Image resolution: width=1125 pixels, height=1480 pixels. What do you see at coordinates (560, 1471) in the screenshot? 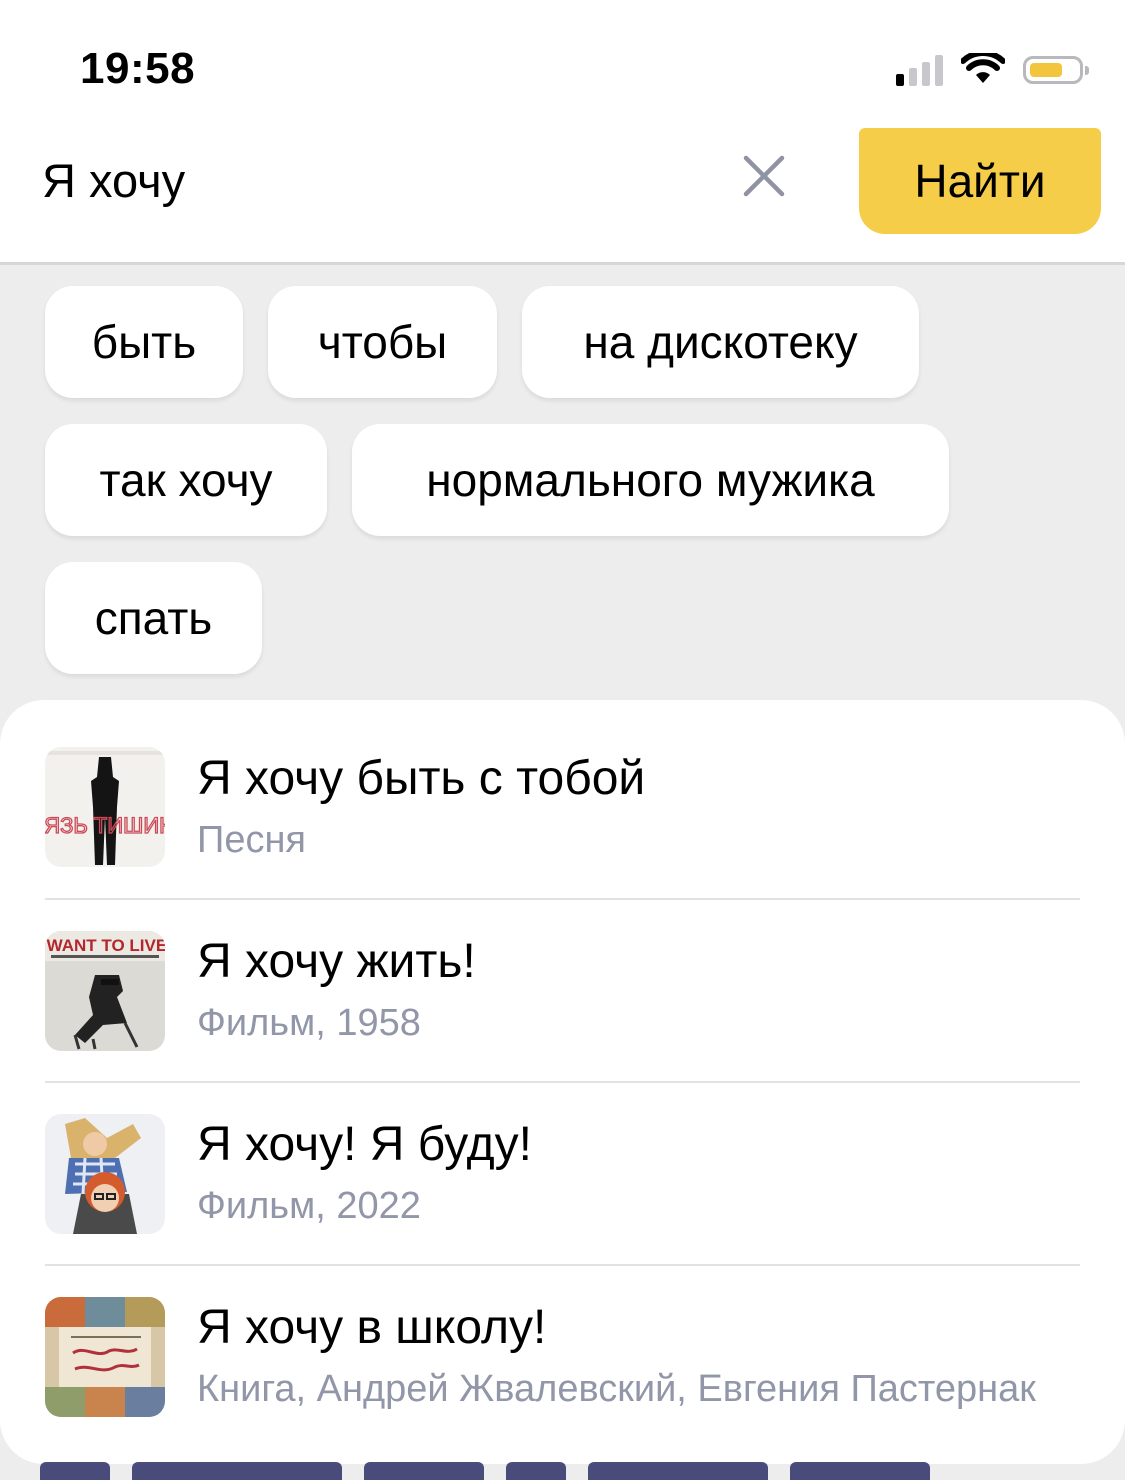
I see `background-content-peek` at bounding box center [560, 1471].